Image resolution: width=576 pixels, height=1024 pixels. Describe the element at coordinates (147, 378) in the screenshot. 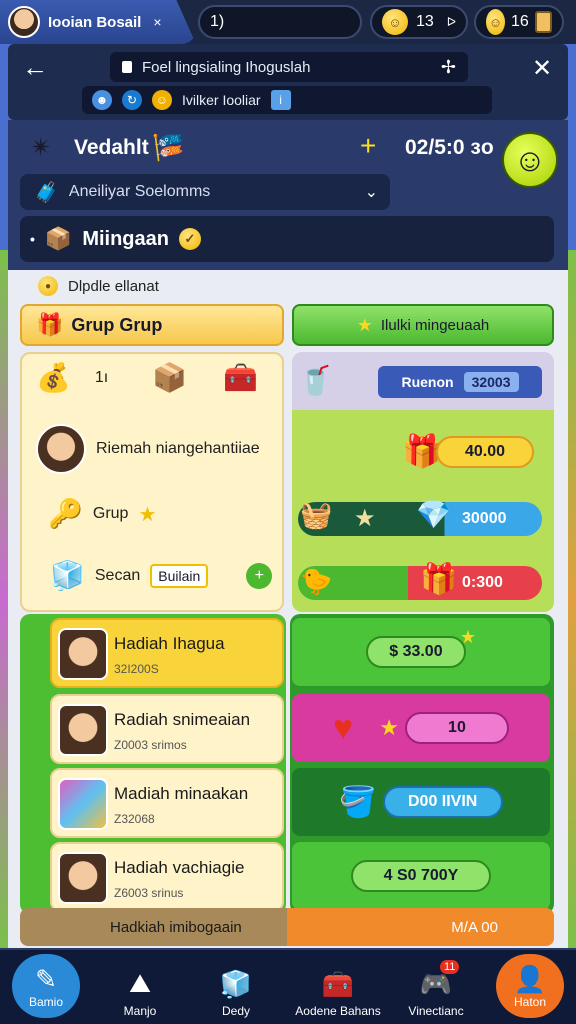

I see `left-card-row-1: 💰 1ı 📦 🧰` at that location.